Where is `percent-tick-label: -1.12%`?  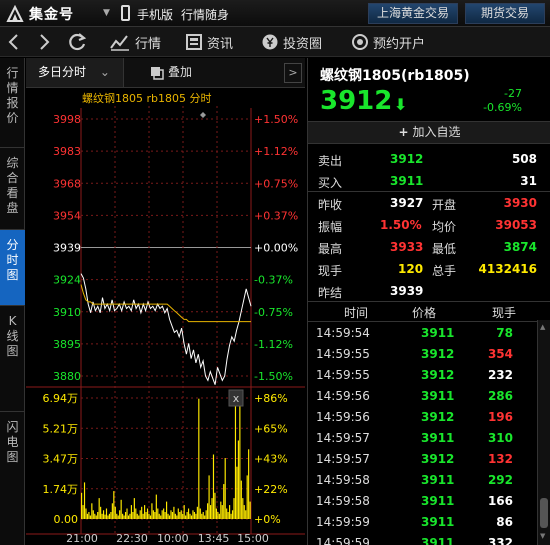
percent-tick-label: -1.12% is located at coordinates (273, 344).